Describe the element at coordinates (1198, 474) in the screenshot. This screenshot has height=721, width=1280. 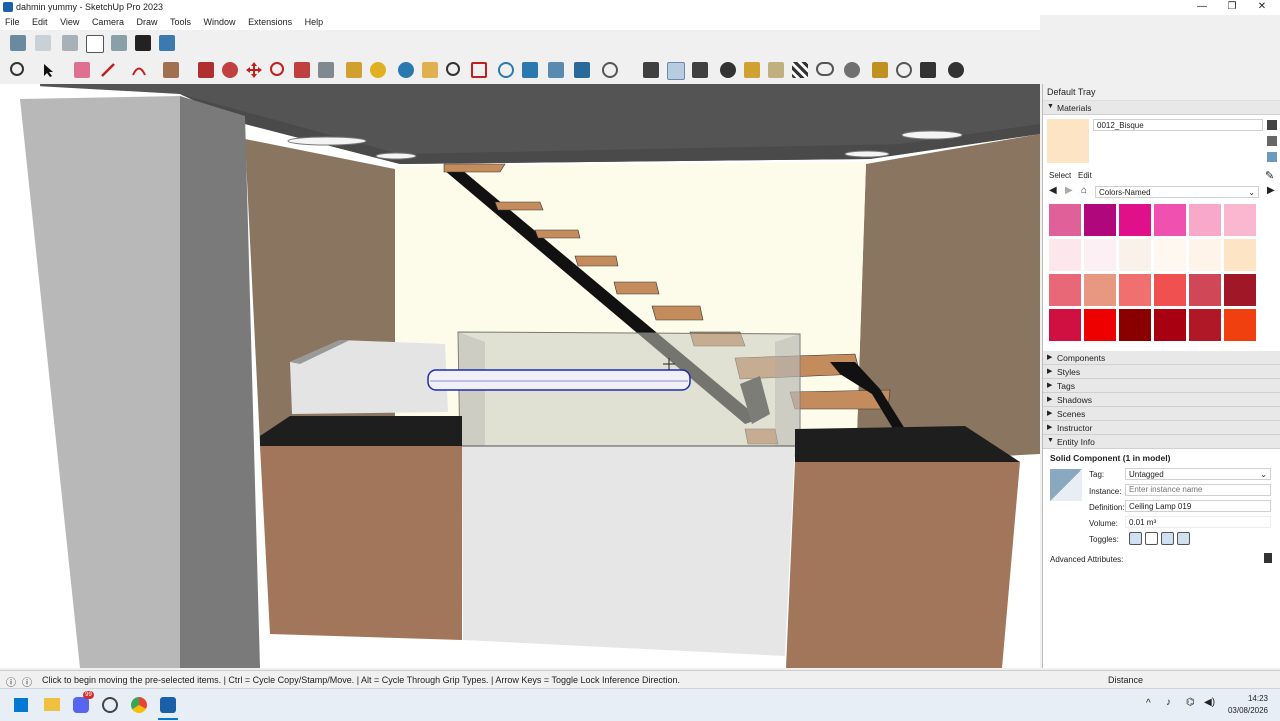
I see `tag-select: Untagged ⌄` at that location.